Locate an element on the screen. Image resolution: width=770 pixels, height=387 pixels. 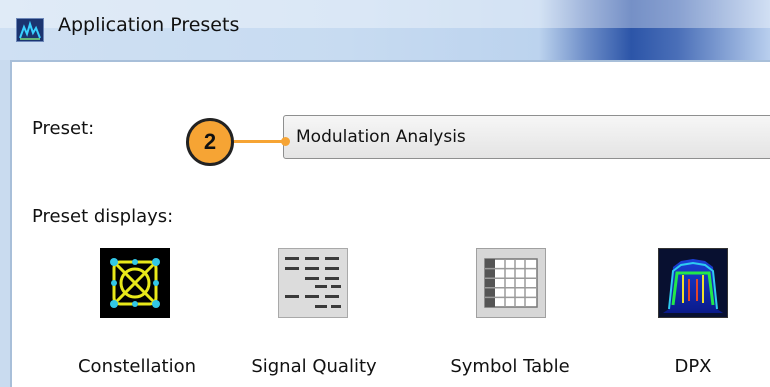
symbol-table-label: Symbol Table is located at coordinates (510, 366).